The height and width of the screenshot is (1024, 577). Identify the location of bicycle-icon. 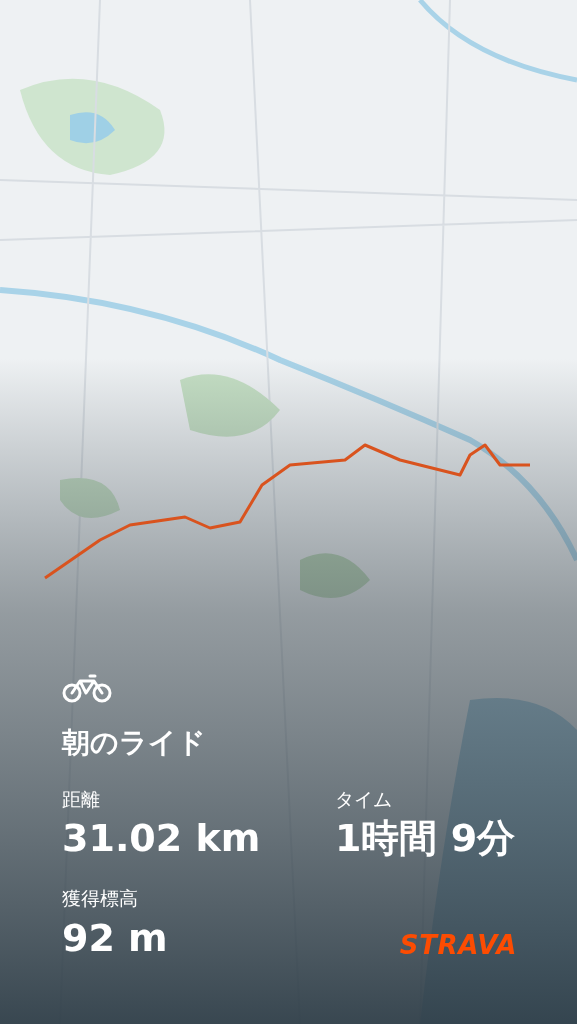
(87, 687).